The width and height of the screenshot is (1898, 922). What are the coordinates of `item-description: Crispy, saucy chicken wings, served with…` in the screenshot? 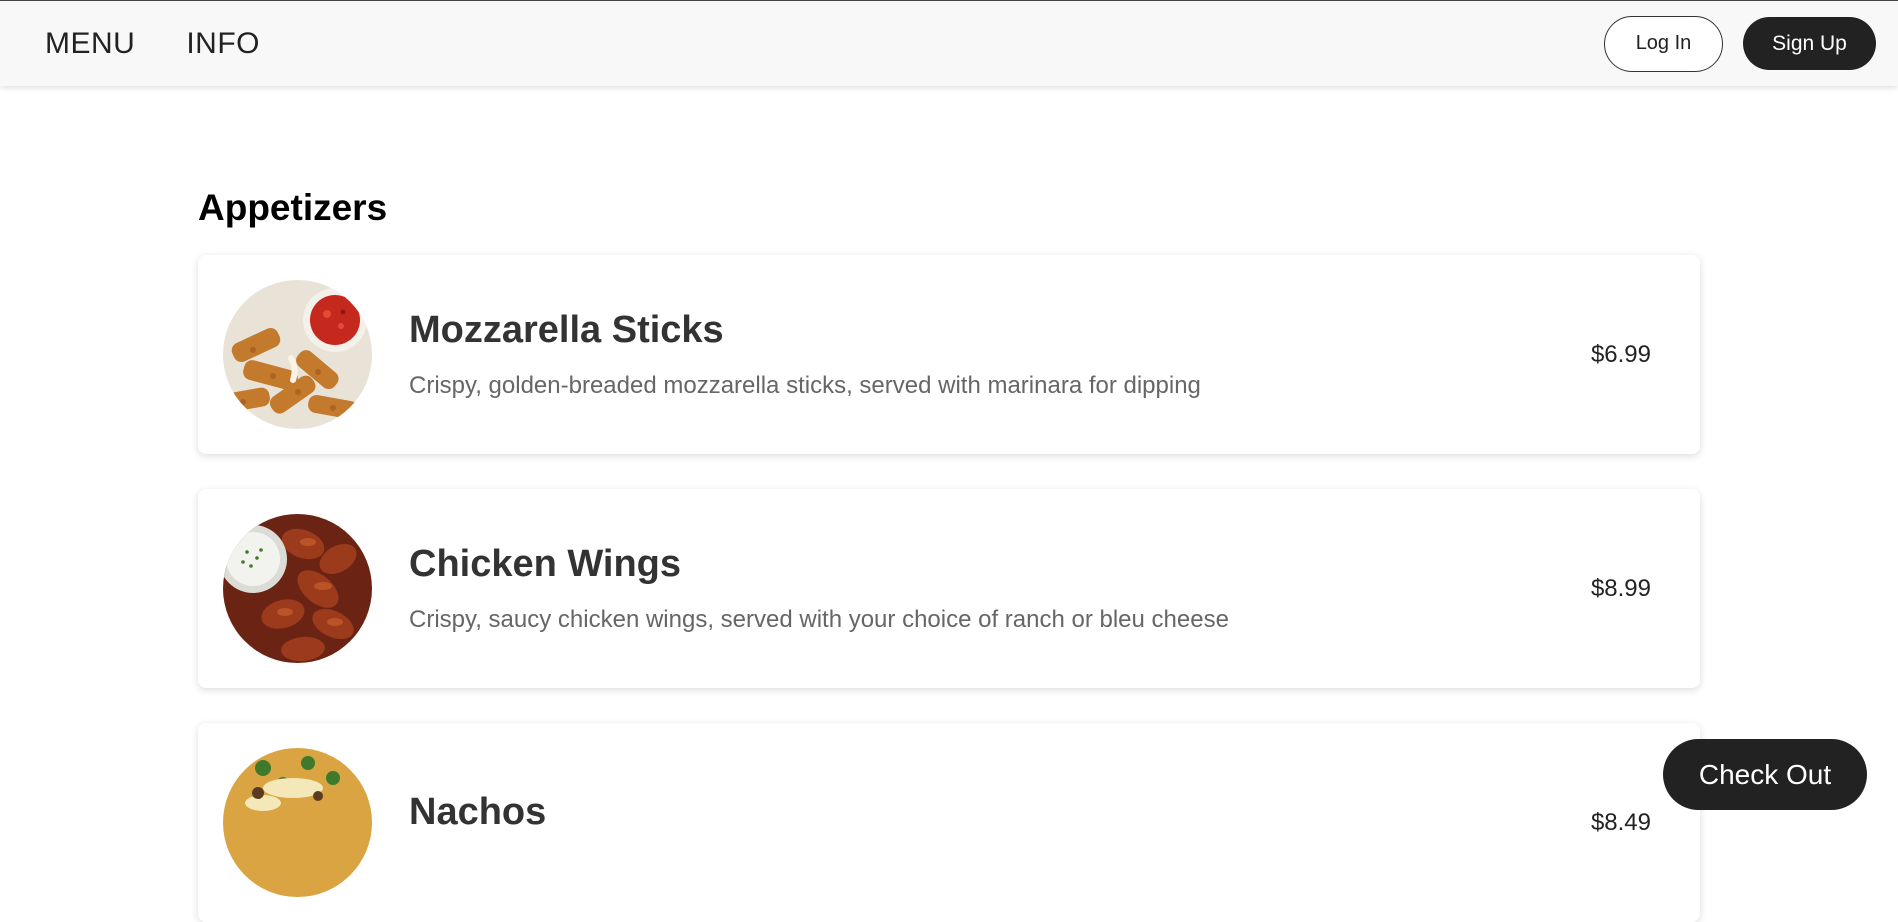 It's located at (819, 619).